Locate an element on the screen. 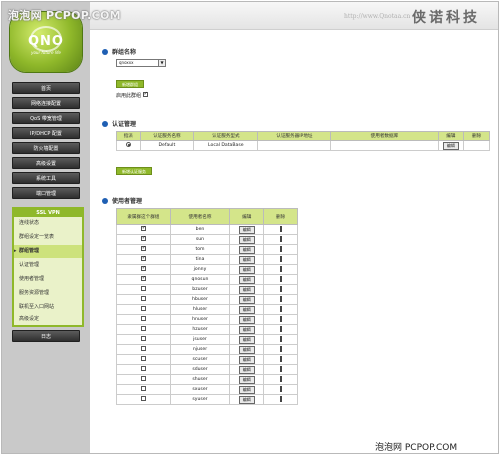 Image resolution: width=500 pixels, height=455 pixels. menu-port-management: 端口管理 is located at coordinates (46, 193).